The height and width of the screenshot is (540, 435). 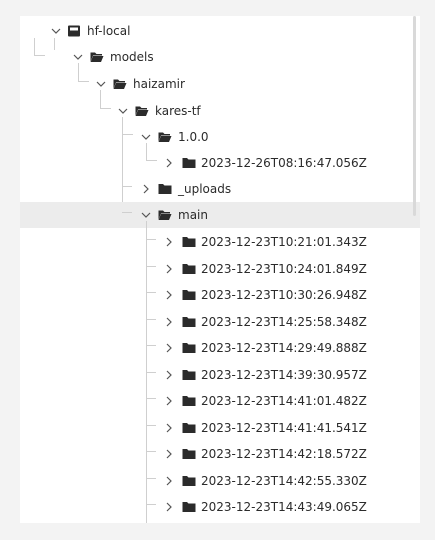 I want to click on tree-node-label: models, so click(x=132, y=57).